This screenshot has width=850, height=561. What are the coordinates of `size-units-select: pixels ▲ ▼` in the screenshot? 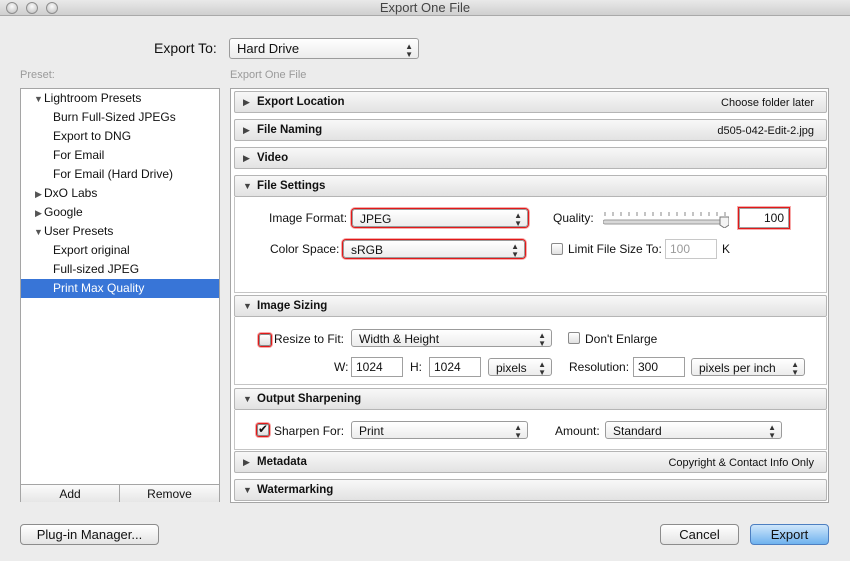 It's located at (520, 367).